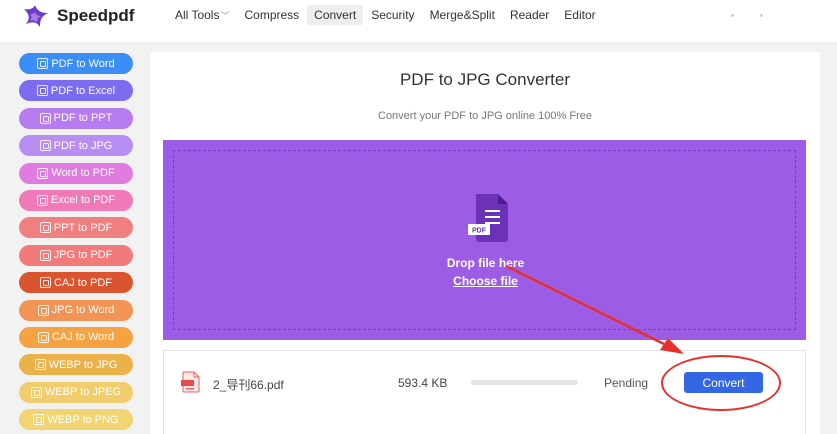 Image resolution: width=837 pixels, height=434 pixels. I want to click on choose-file-link: Choose file, so click(485, 281).